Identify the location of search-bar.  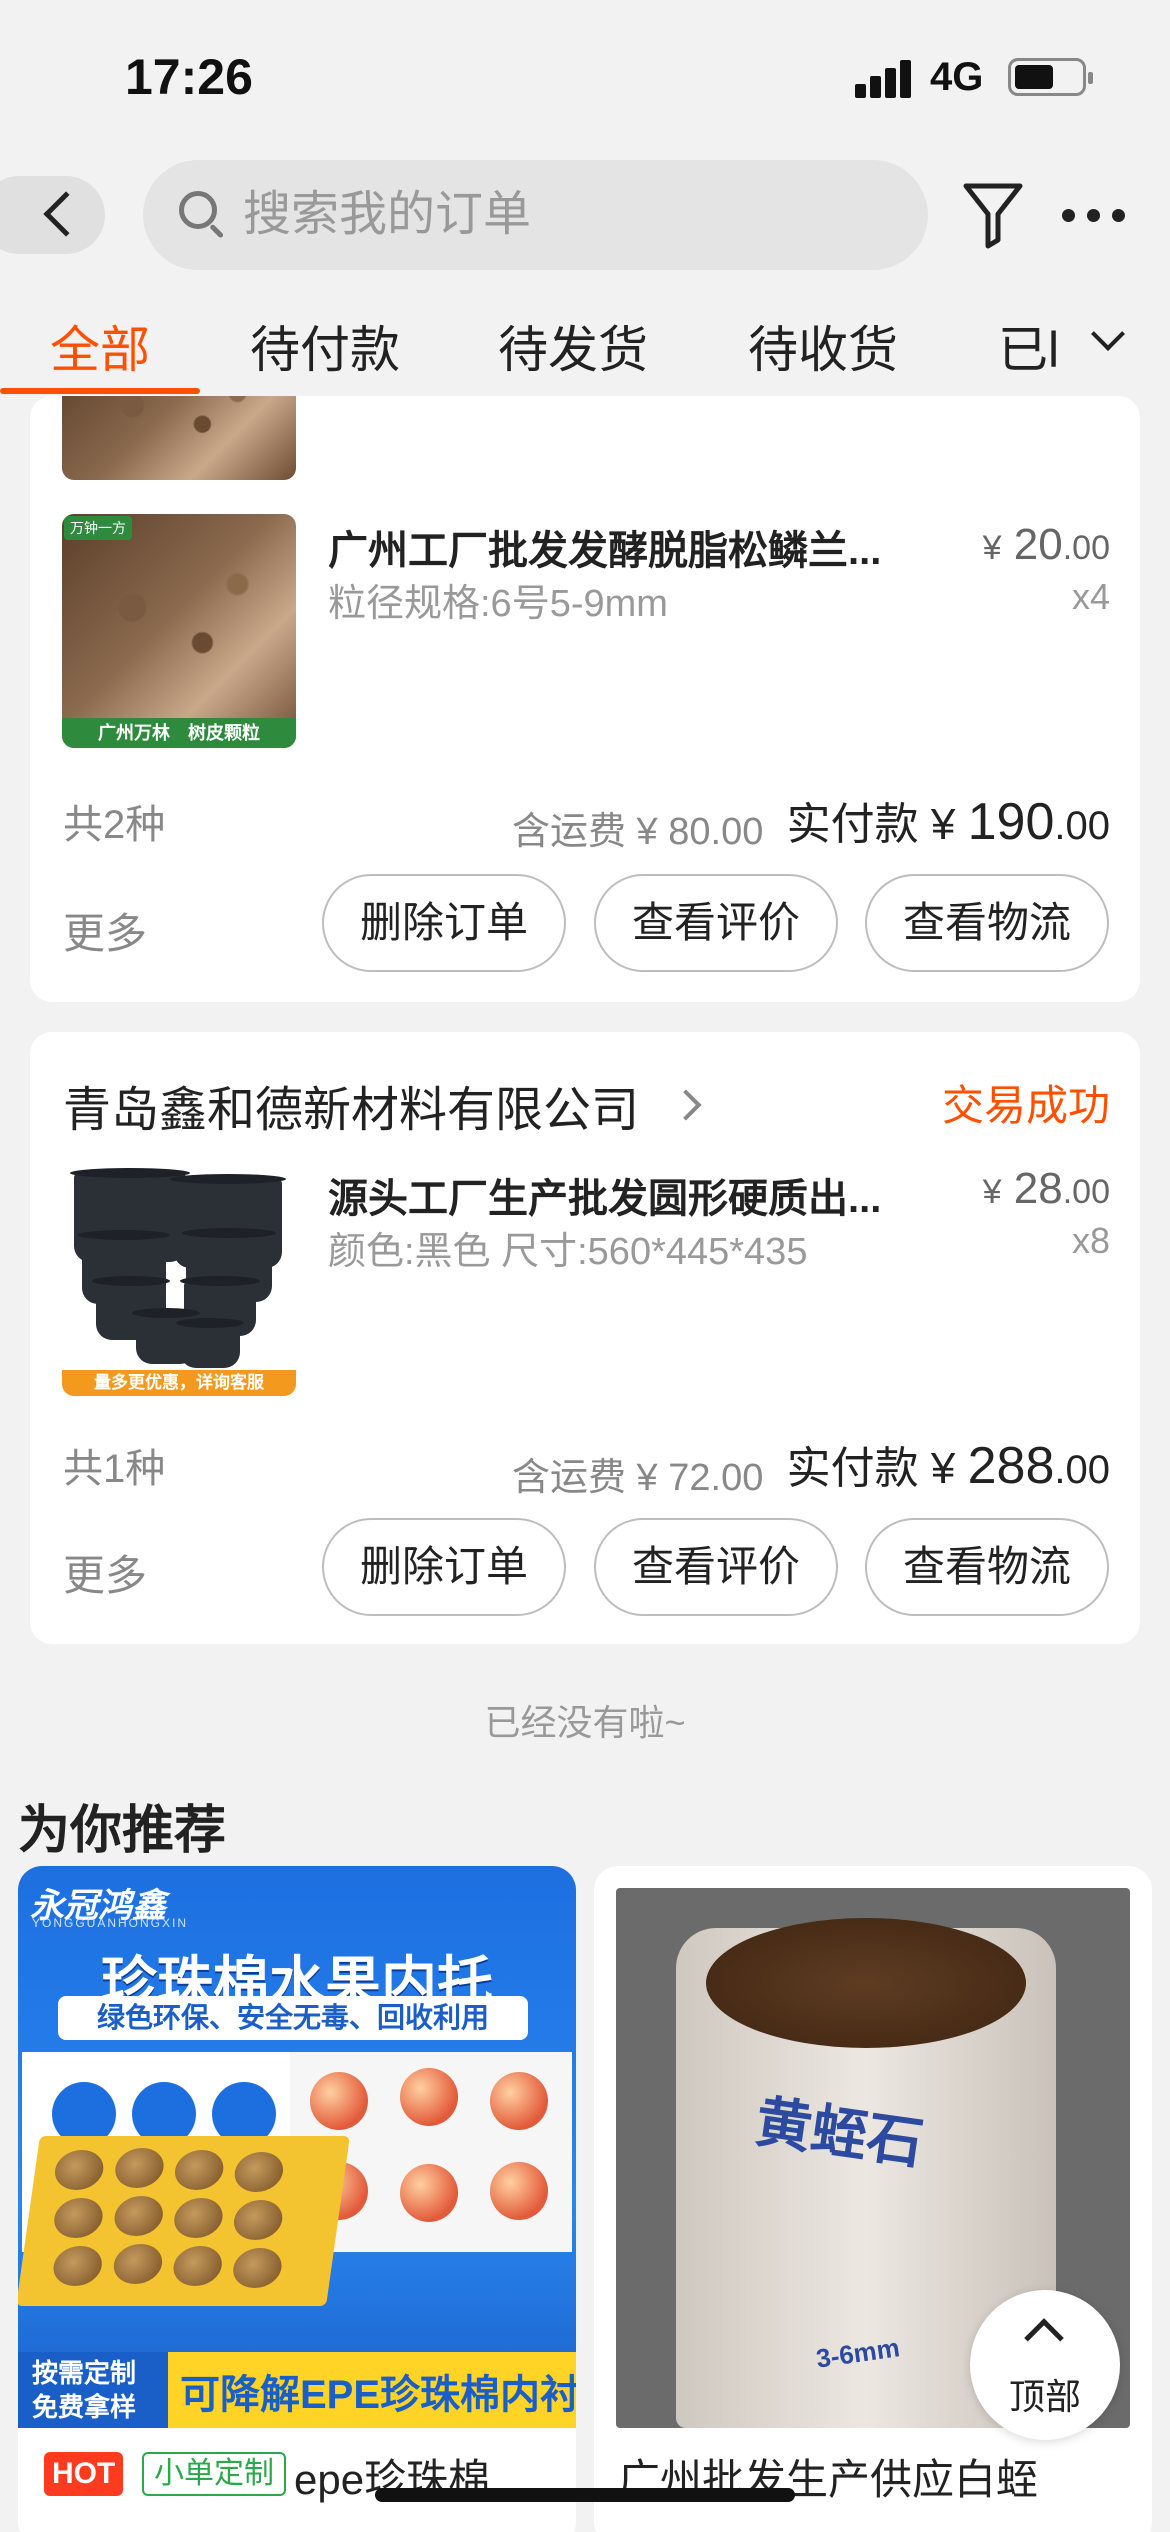
(535, 215).